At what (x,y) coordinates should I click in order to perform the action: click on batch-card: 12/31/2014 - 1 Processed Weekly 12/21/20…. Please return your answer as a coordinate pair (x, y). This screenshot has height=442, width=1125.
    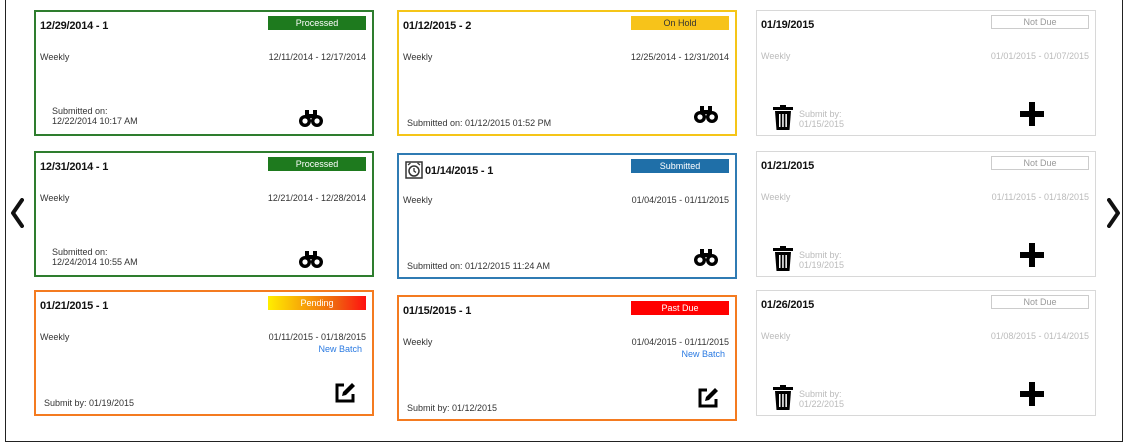
    Looking at the image, I should click on (204, 214).